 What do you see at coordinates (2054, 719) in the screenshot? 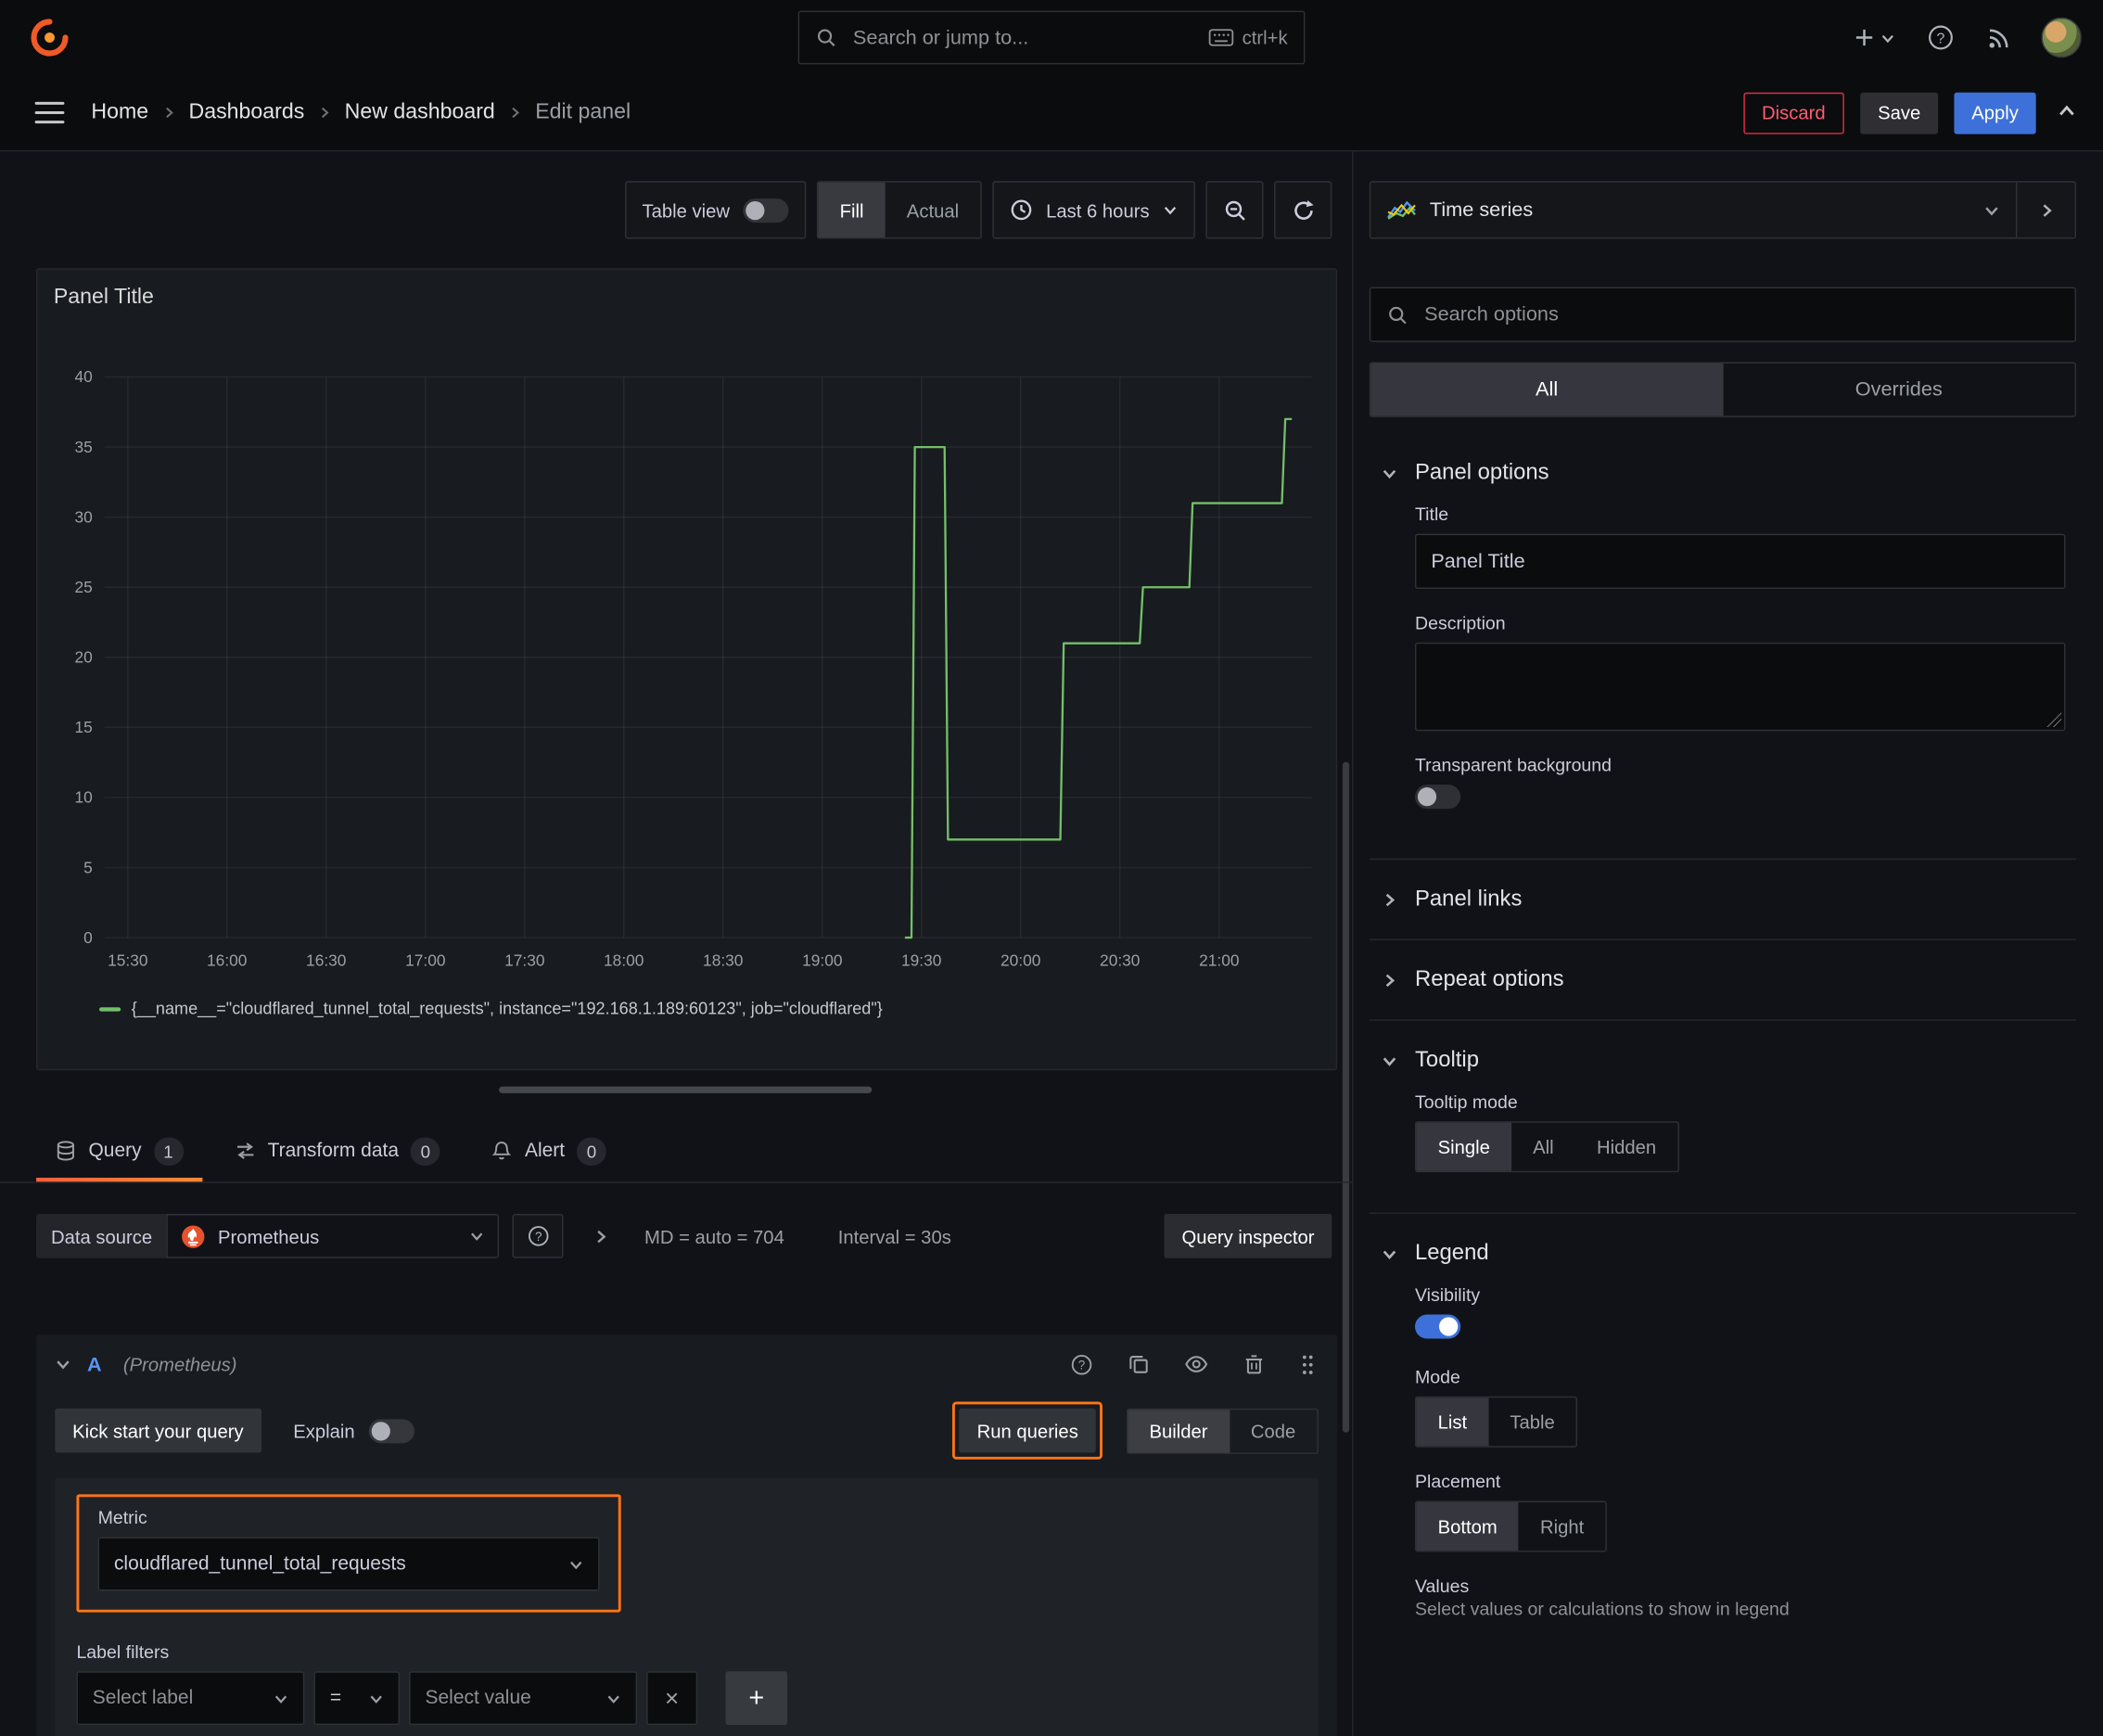
I see `resize-grip-icon` at bounding box center [2054, 719].